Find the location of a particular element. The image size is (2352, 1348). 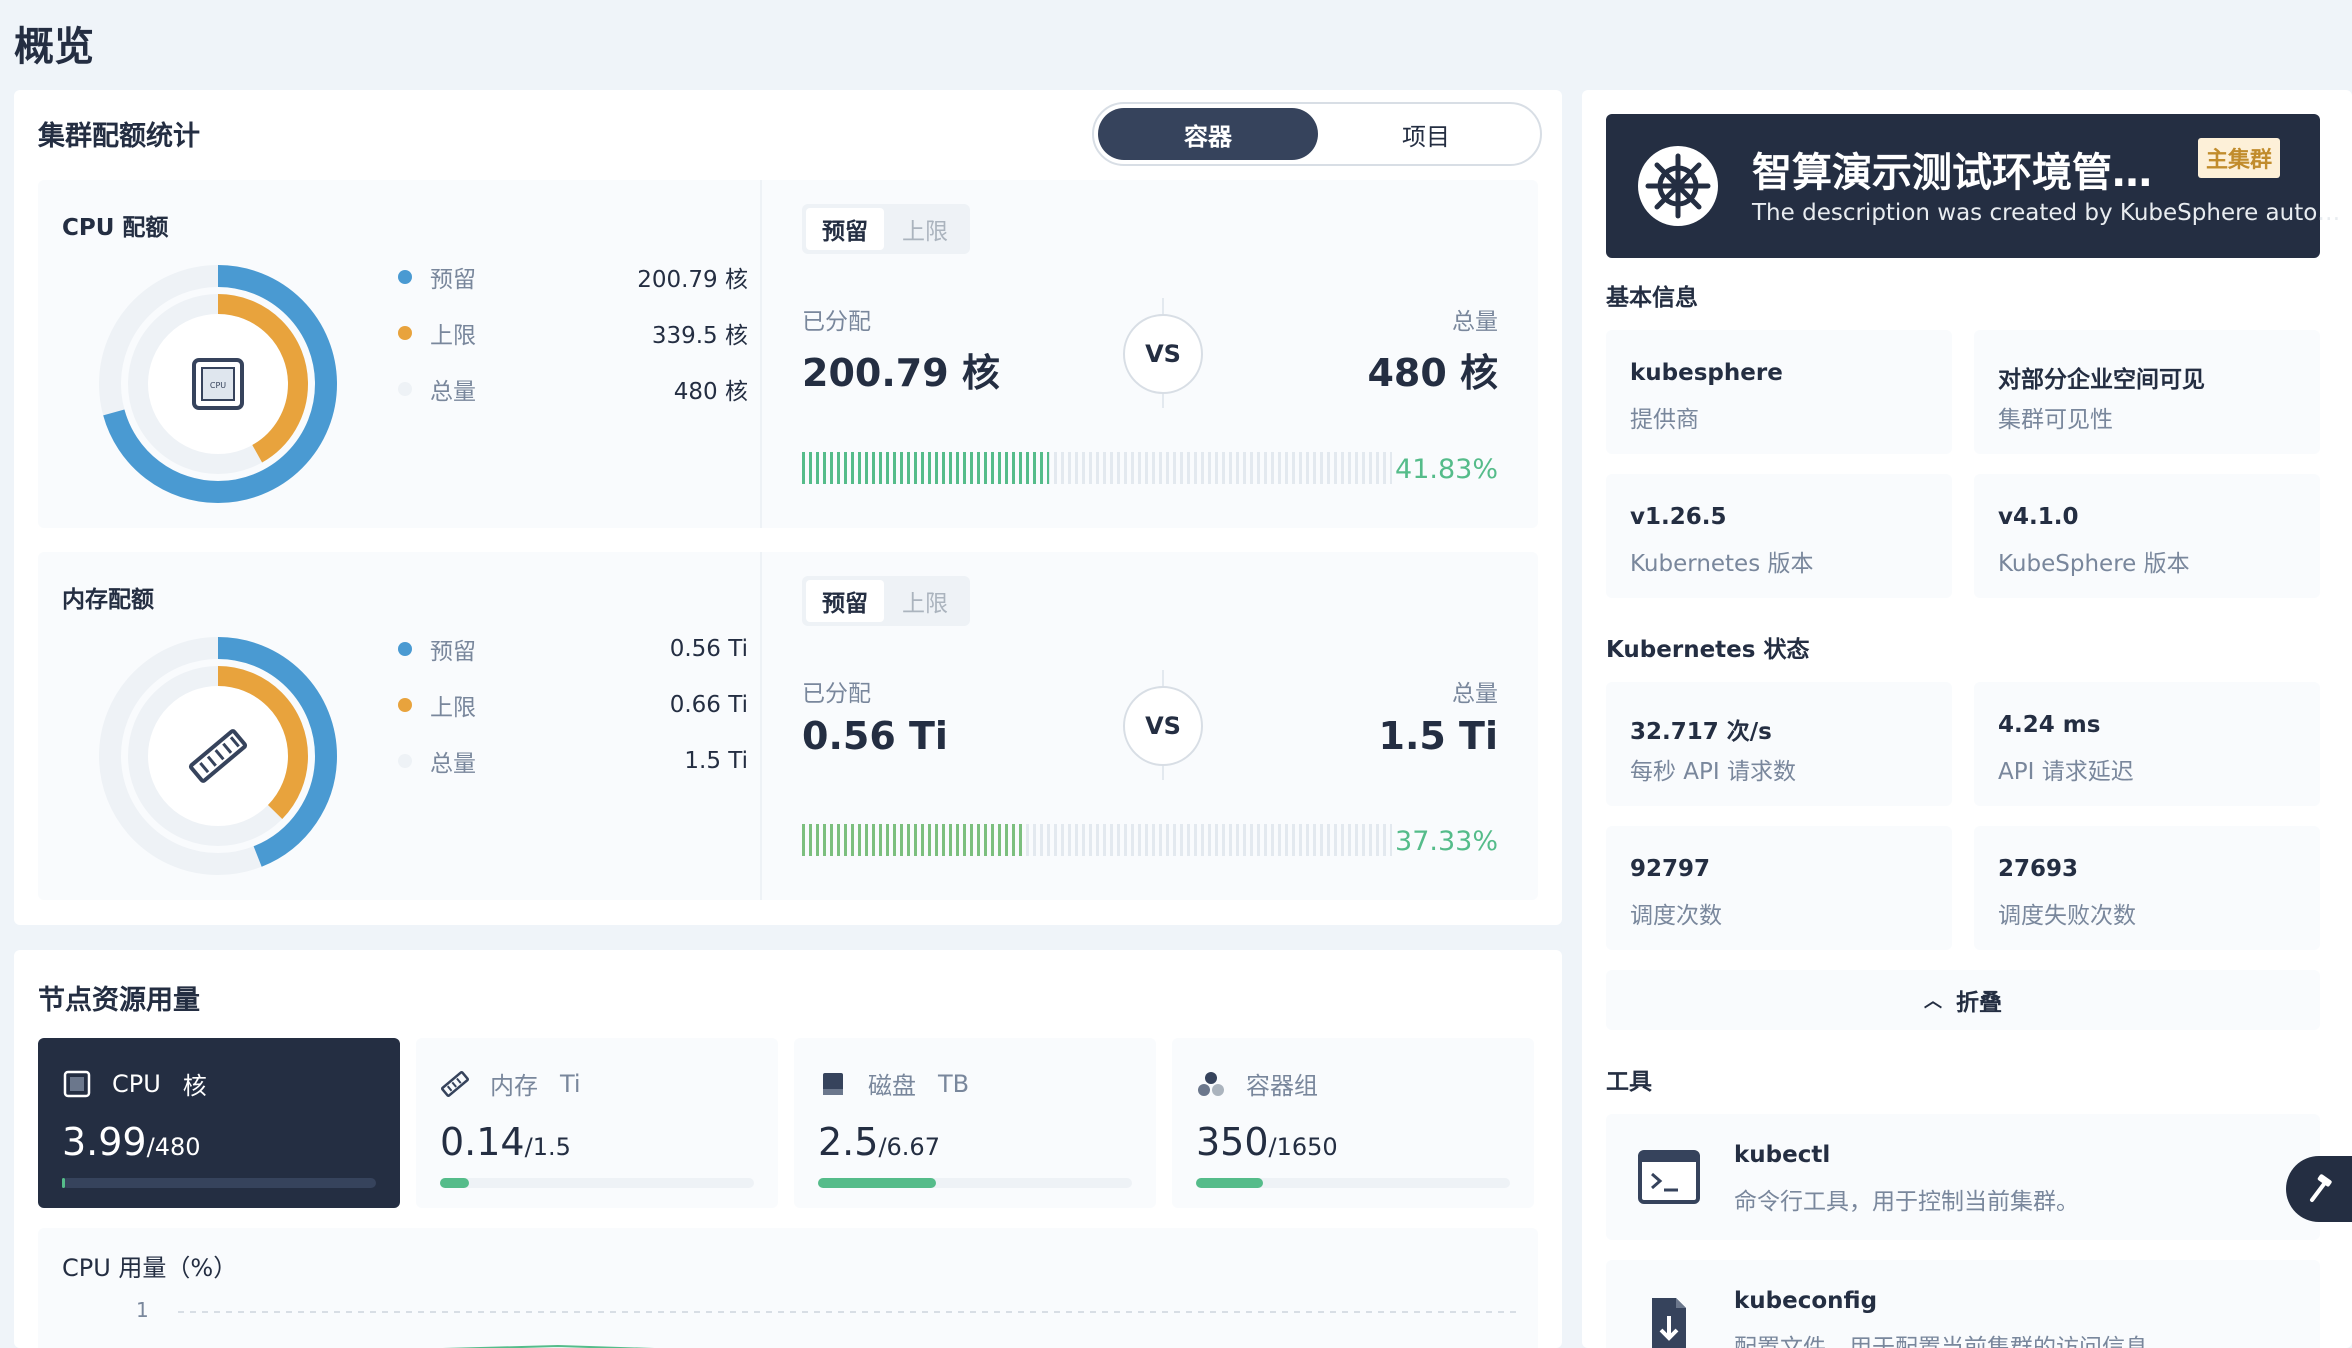

resource-total: /1650 is located at coordinates (1303, 1147).